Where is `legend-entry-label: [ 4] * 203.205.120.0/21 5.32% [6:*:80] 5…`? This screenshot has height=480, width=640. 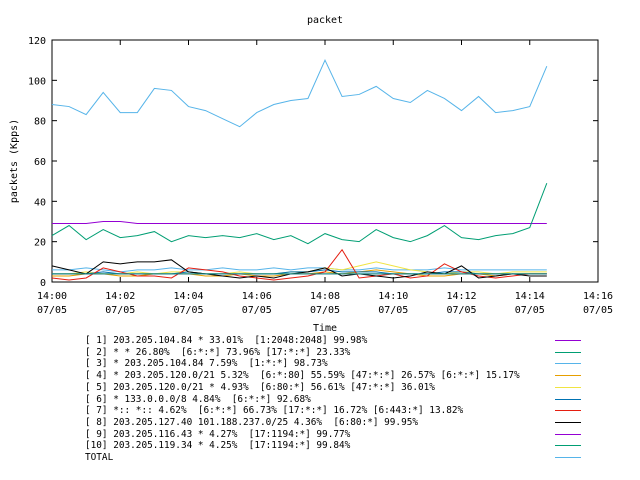
legend-entry-label: [ 4] * 203.205.120.0/21 5.32% [6:*:80] 5… is located at coordinates (302, 376).